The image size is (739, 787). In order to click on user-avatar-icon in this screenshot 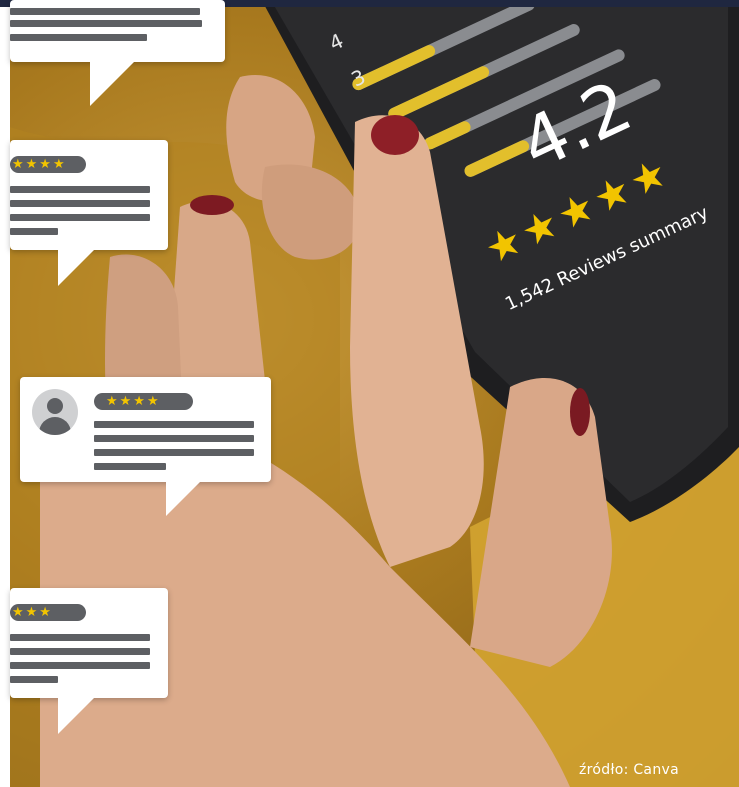, I will do `click(55, 412)`.